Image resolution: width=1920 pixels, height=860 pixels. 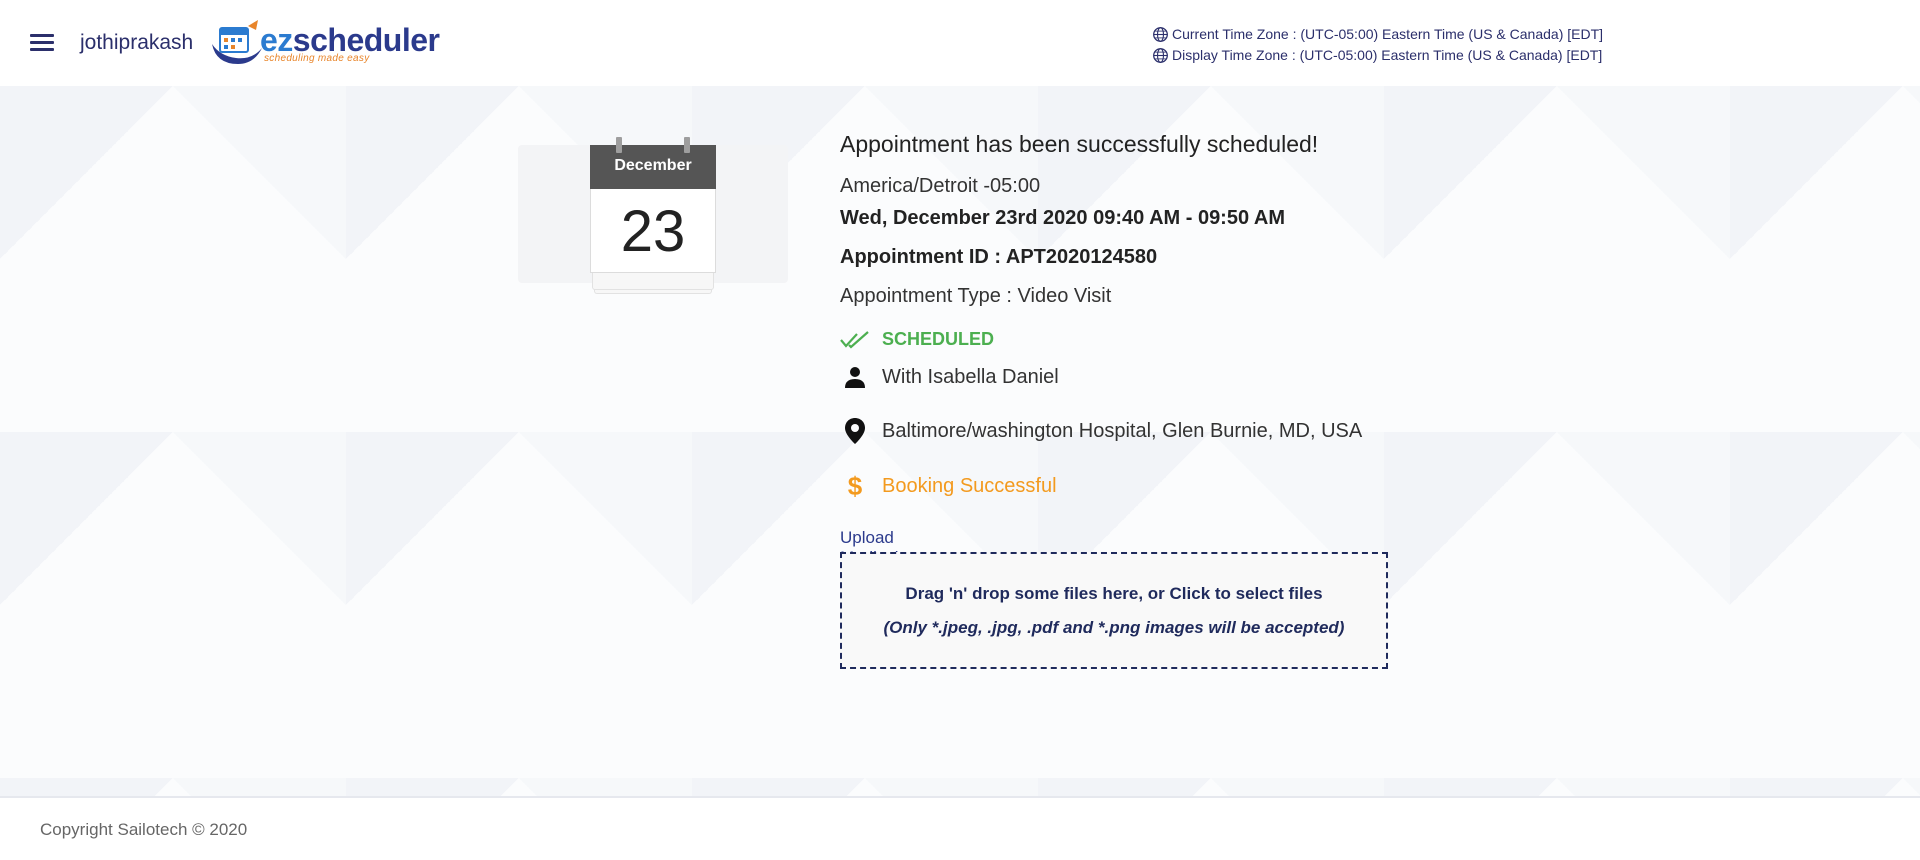 I want to click on calendar-month: December, so click(x=653, y=167).